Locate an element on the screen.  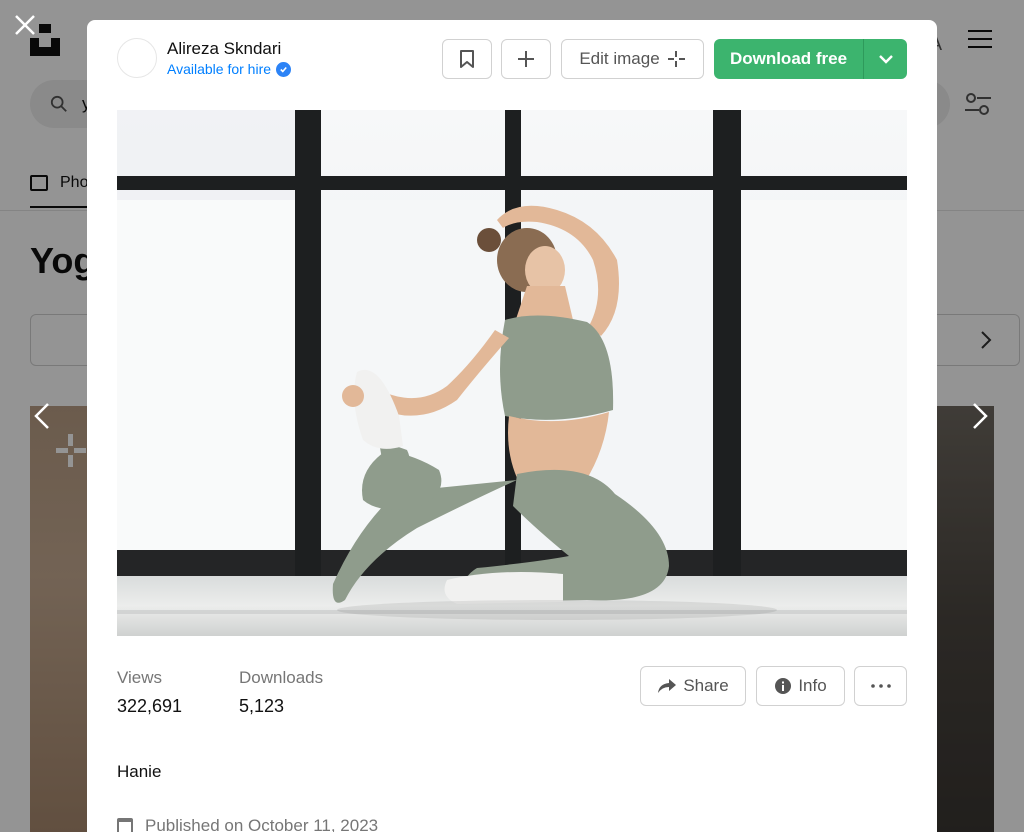
plus-icon is located at coordinates (526, 59).